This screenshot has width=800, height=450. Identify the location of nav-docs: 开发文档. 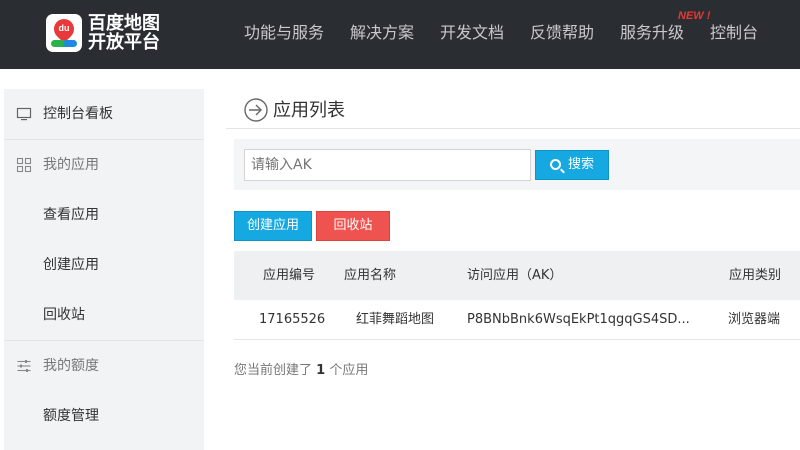
(472, 33).